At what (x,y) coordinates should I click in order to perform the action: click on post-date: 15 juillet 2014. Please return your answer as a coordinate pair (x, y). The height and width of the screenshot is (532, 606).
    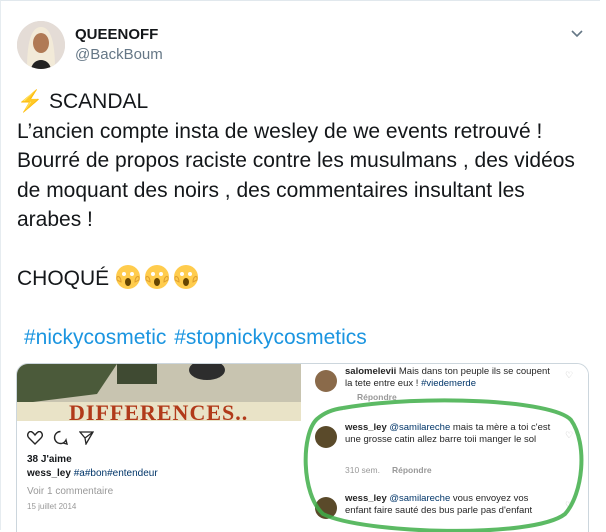
    Looking at the image, I should click on (52, 506).